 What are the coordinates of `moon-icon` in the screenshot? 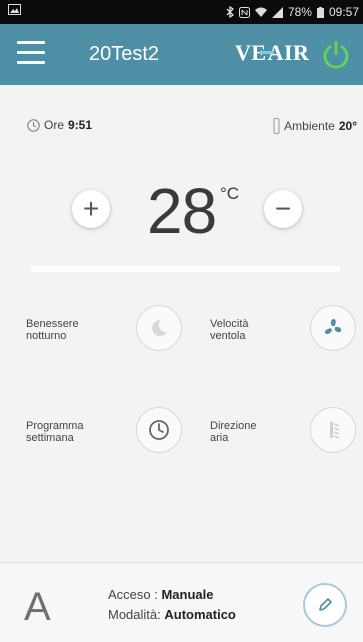 It's located at (159, 327).